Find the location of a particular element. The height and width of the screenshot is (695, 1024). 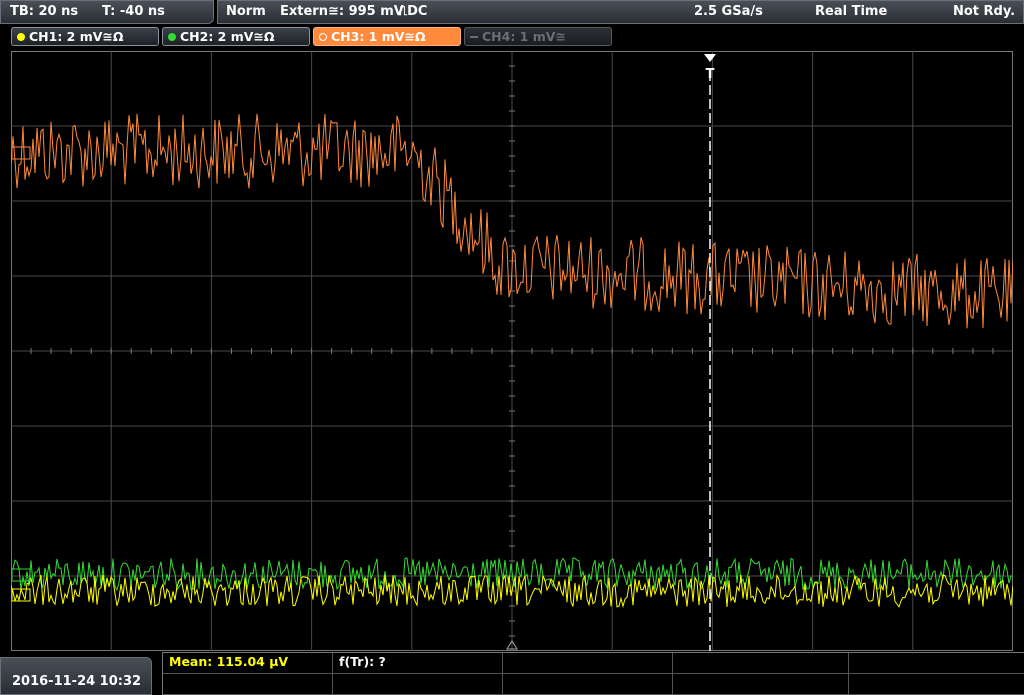

trigger-source: Extern≅: 995 mV is located at coordinates (342, 11).